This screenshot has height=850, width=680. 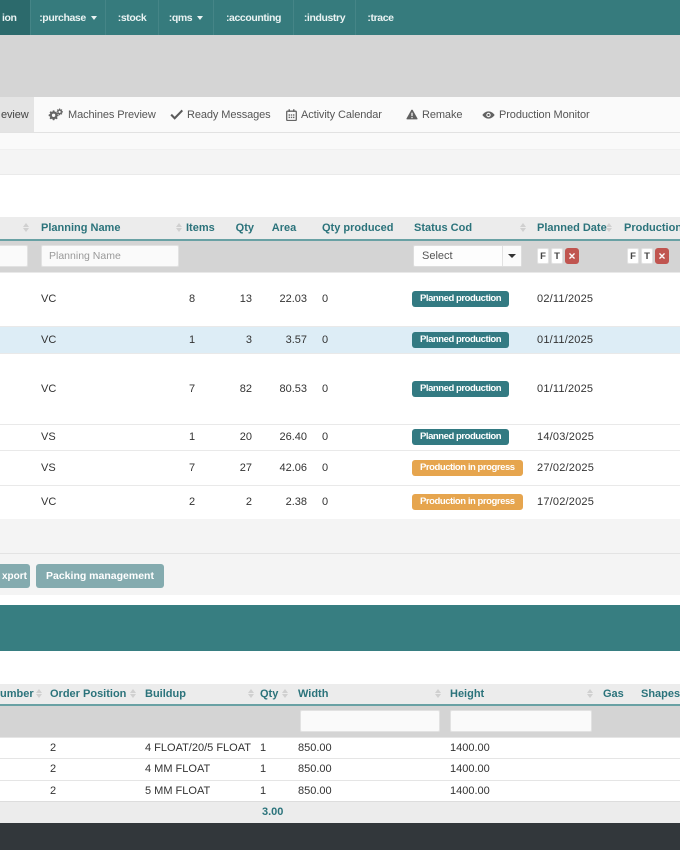 I want to click on tab-label: Machines Preview, so click(x=112, y=114).